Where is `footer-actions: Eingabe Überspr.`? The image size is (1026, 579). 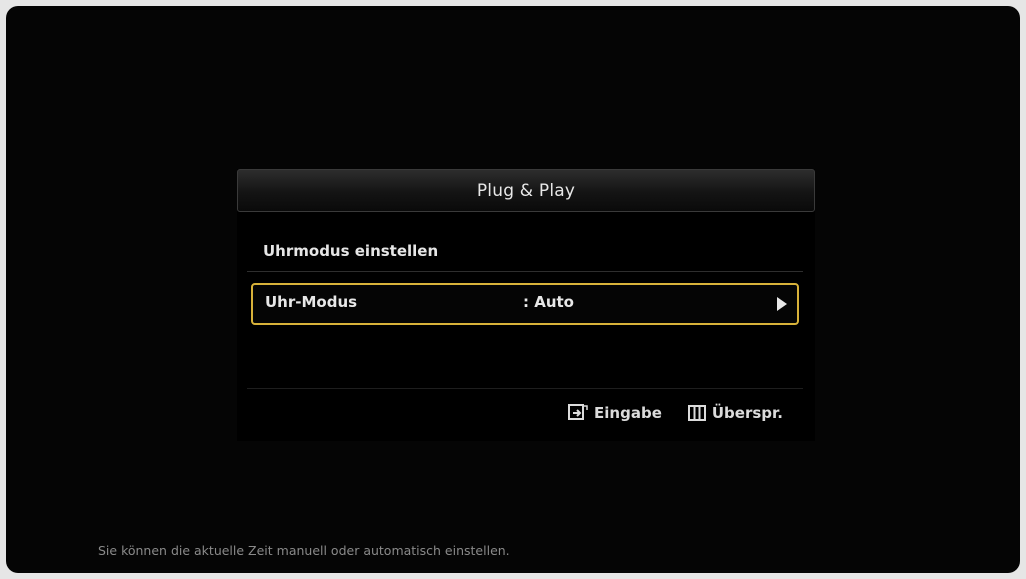
footer-actions: Eingabe Überspr. is located at coordinates (675, 413).